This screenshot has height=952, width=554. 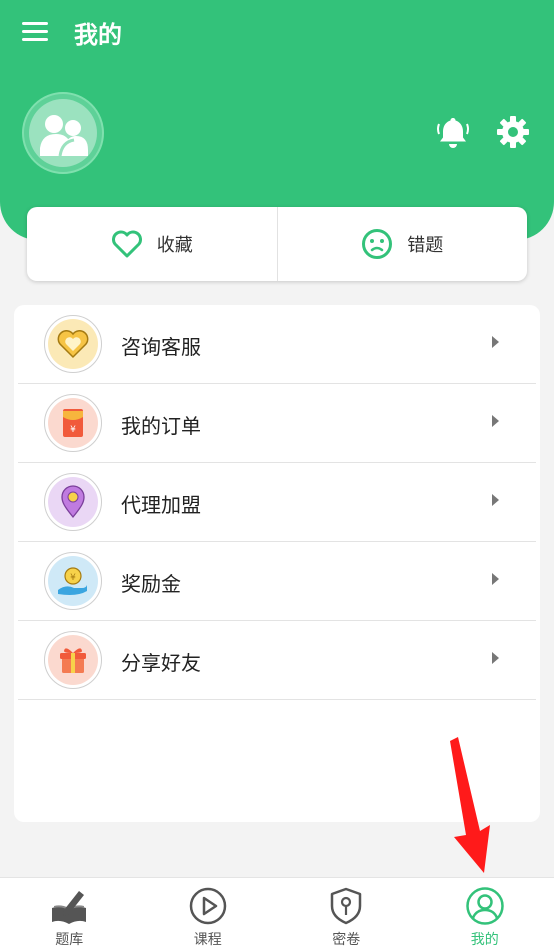 What do you see at coordinates (425, 245) in the screenshot?
I see `wrong-questions-label: 错题` at bounding box center [425, 245].